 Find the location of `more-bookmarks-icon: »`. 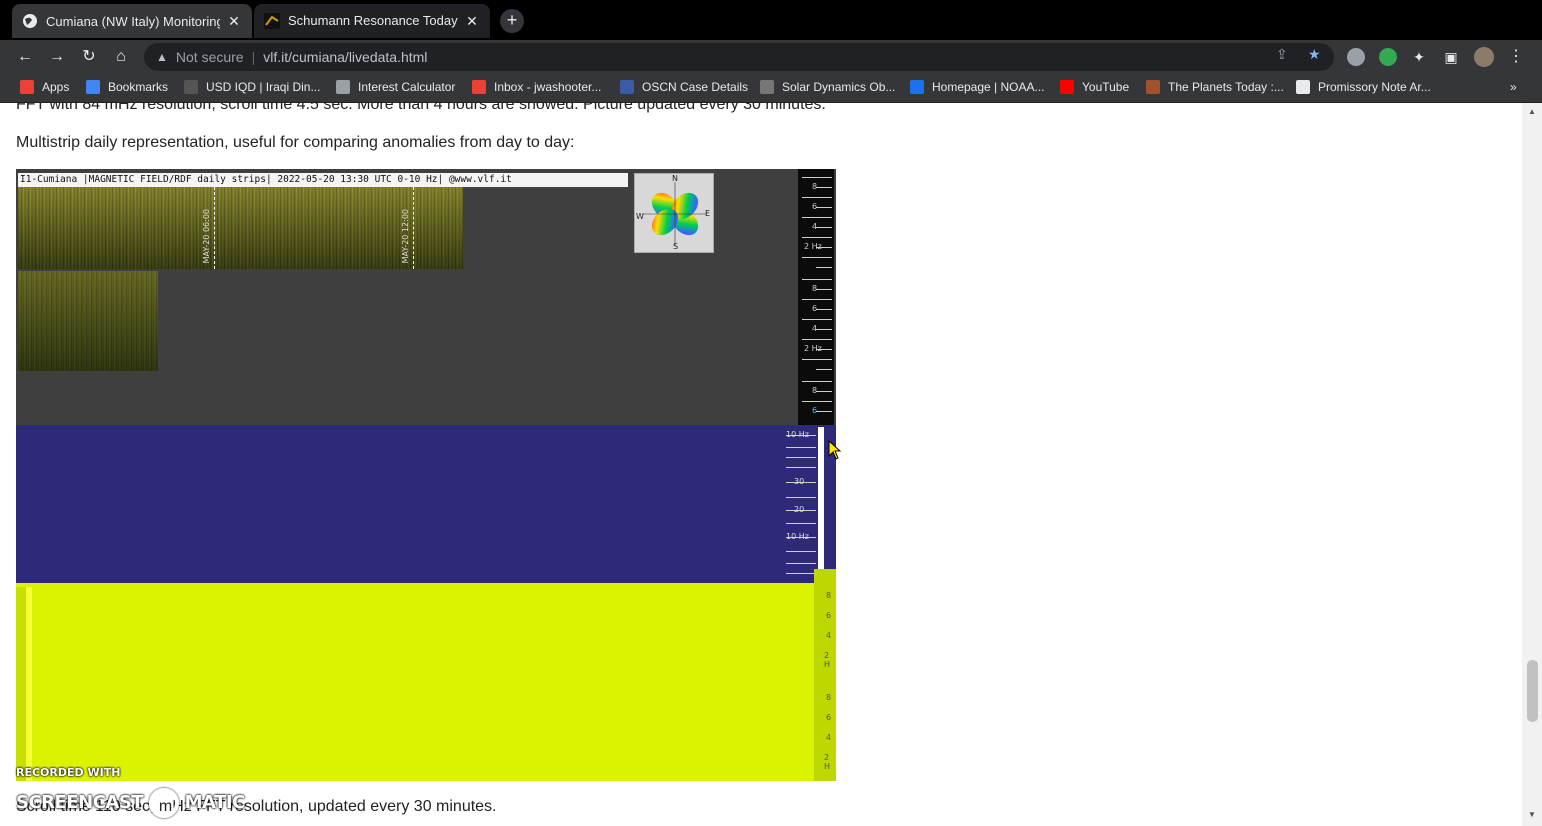

more-bookmarks-icon: » is located at coordinates (1513, 87).